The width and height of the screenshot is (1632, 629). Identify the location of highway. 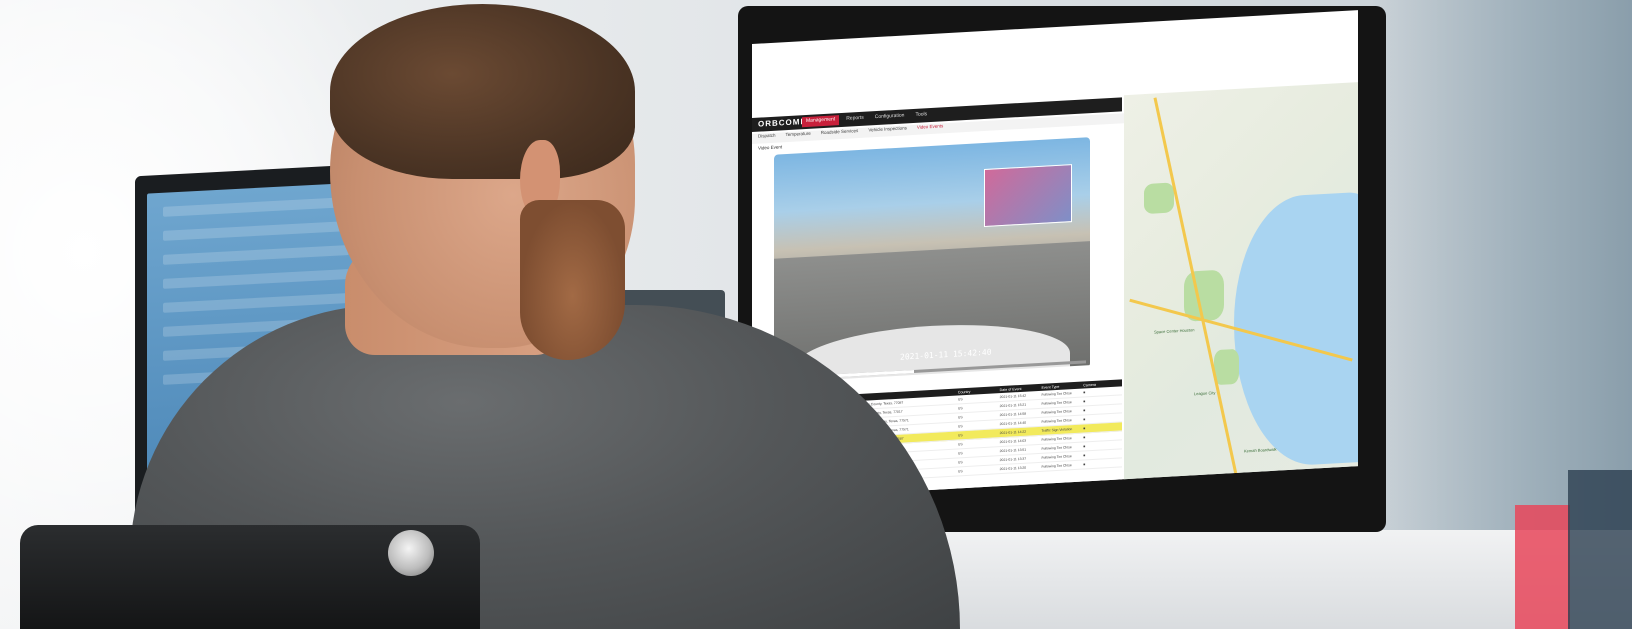
(1195, 286).